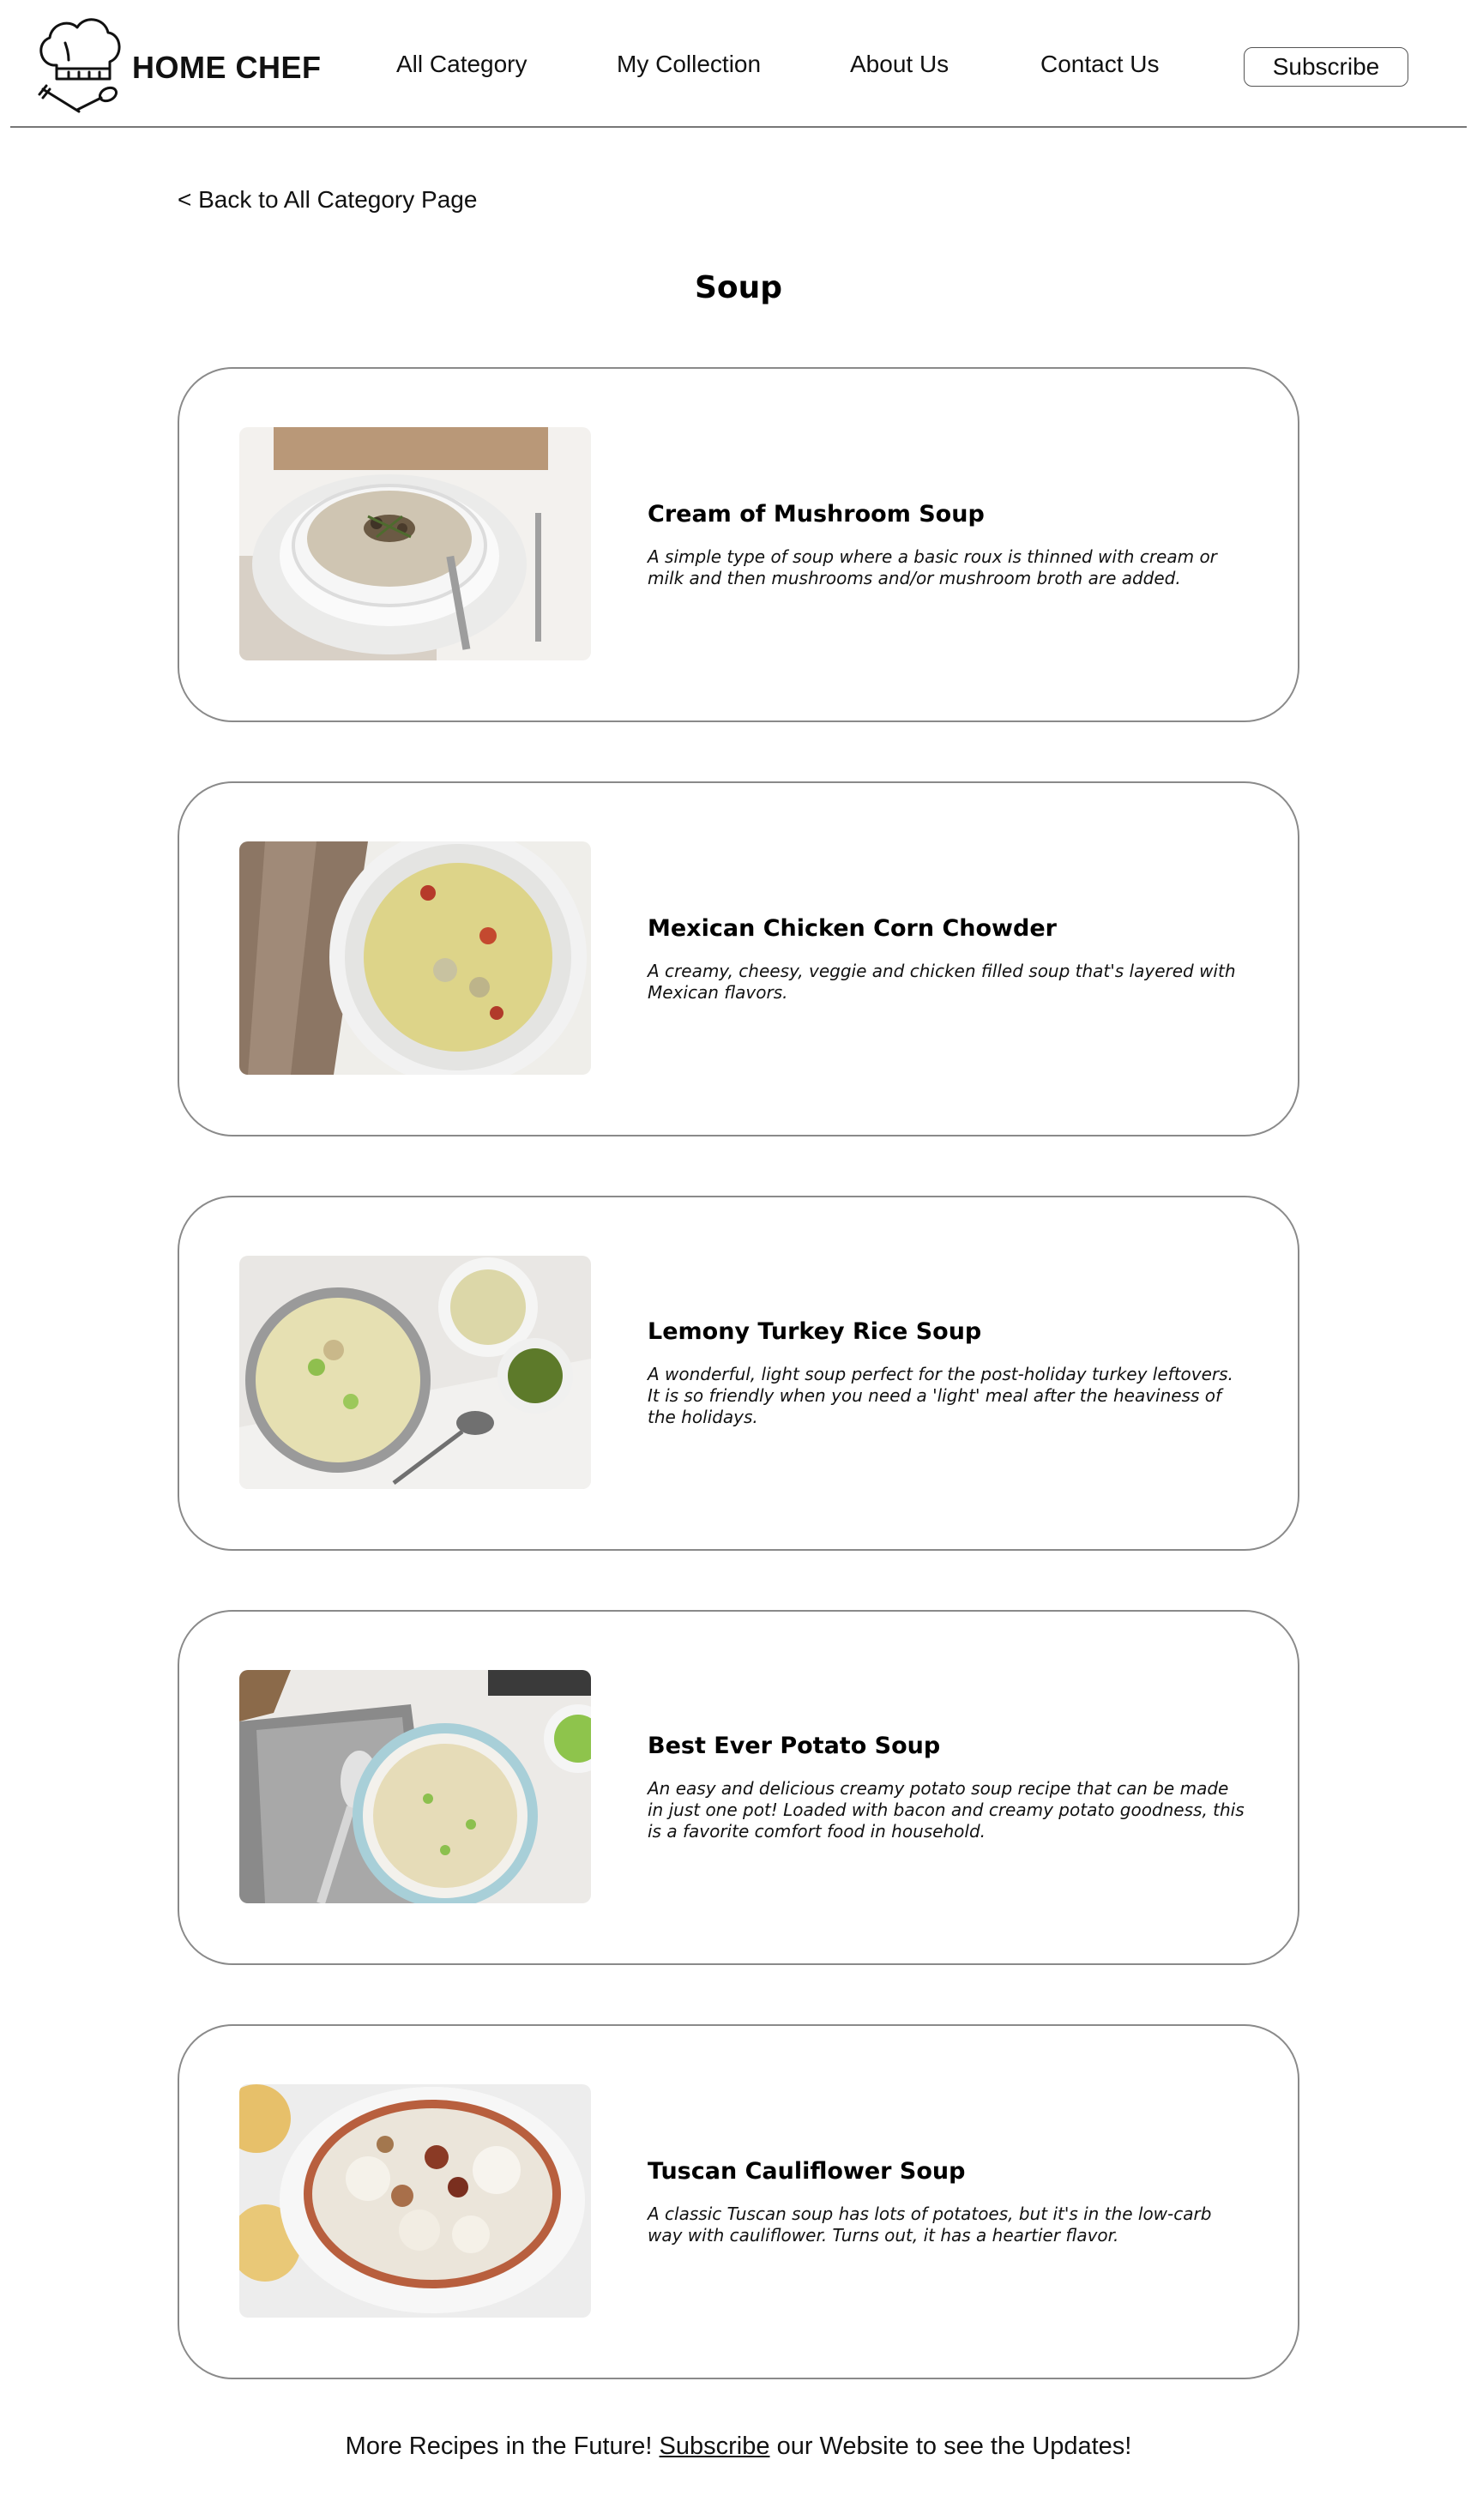 This screenshot has height=2520, width=1477. I want to click on nav-contact-us: Contact Us, so click(1100, 64).